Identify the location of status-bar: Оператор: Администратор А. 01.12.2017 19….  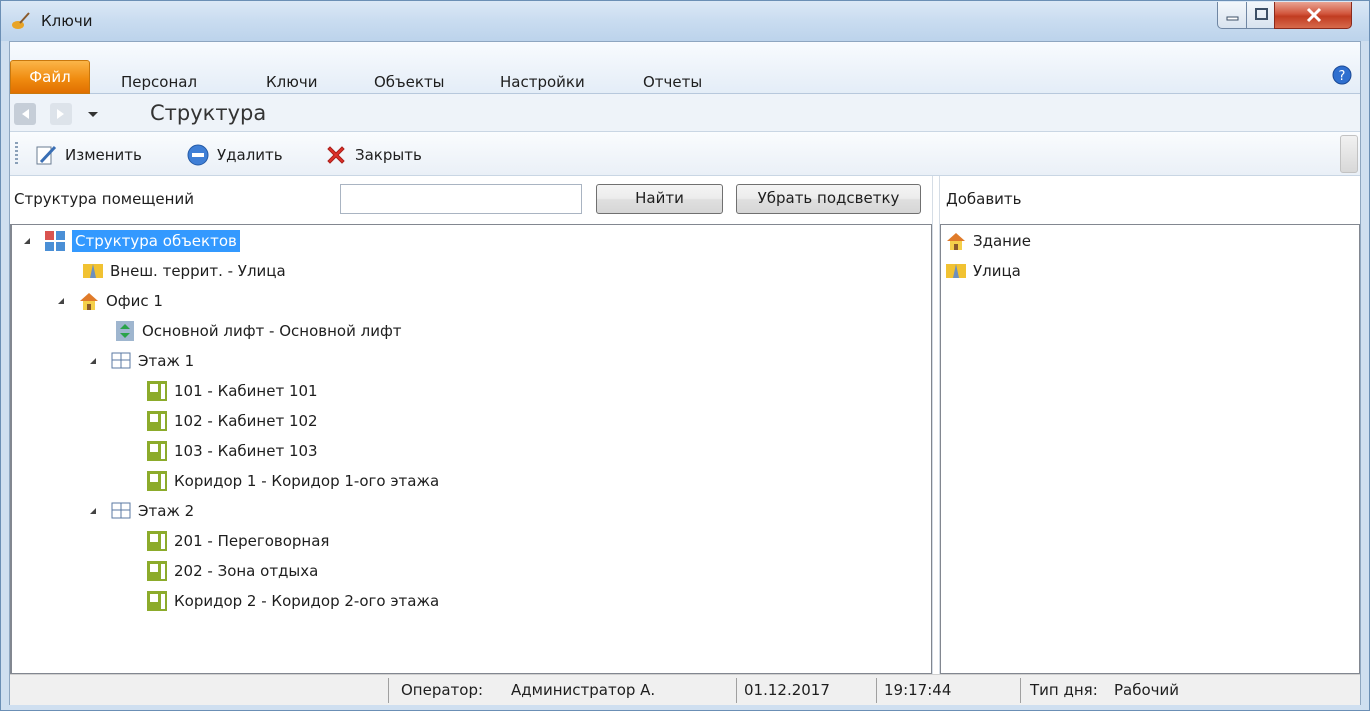
(685, 689).